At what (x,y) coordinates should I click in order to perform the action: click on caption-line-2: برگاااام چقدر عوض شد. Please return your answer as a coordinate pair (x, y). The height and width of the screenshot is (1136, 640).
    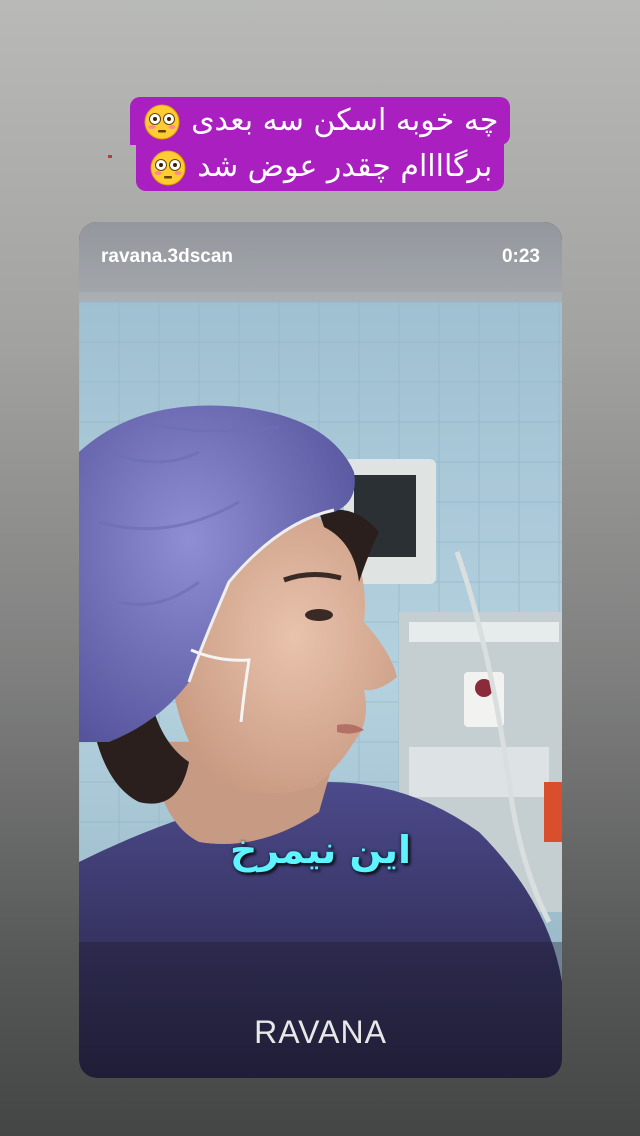
    Looking at the image, I should click on (320, 167).